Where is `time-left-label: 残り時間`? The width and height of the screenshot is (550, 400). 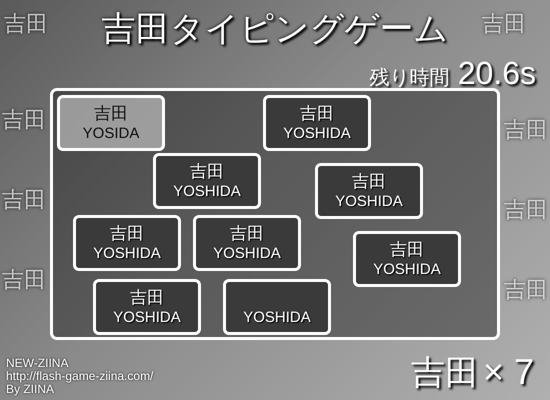 time-left-label: 残り時間 is located at coordinates (410, 77).